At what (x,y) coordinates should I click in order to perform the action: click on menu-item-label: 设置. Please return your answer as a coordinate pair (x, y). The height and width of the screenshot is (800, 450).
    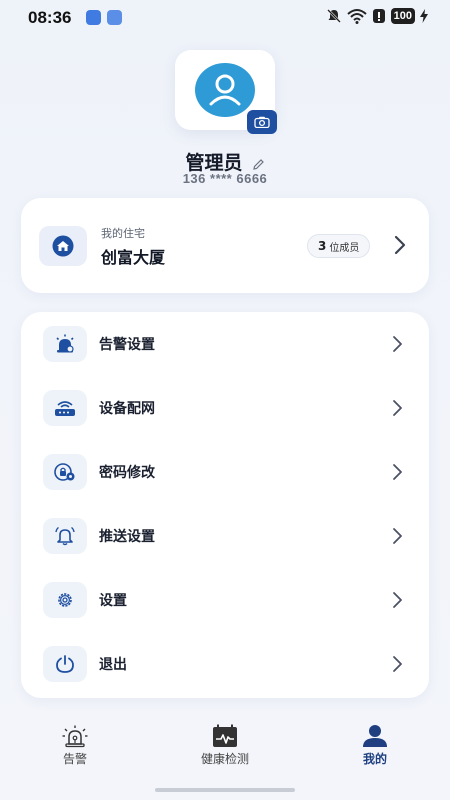
    Looking at the image, I should click on (113, 601).